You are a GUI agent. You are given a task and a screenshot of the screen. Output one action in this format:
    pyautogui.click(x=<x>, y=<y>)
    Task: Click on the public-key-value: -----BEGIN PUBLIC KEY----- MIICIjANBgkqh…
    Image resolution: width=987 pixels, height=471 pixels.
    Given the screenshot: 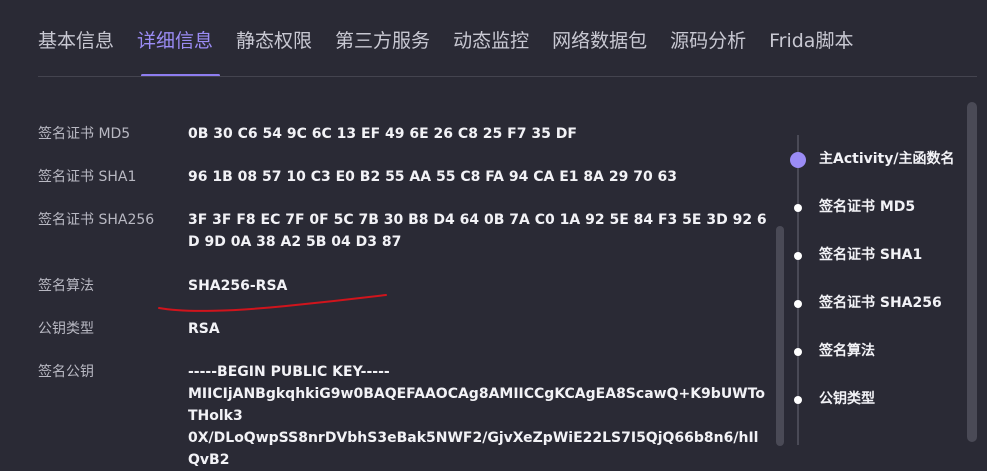 What is the action you would take?
    pyautogui.click(x=478, y=416)
    